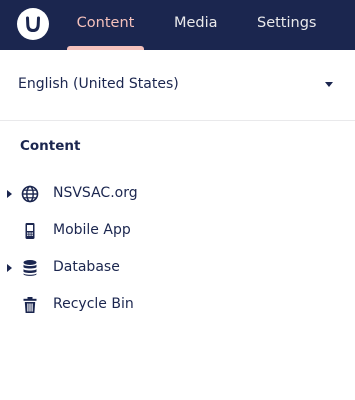 This screenshot has height=400, width=355. I want to click on tree-item-label: NSVSAC.org, so click(95, 193).